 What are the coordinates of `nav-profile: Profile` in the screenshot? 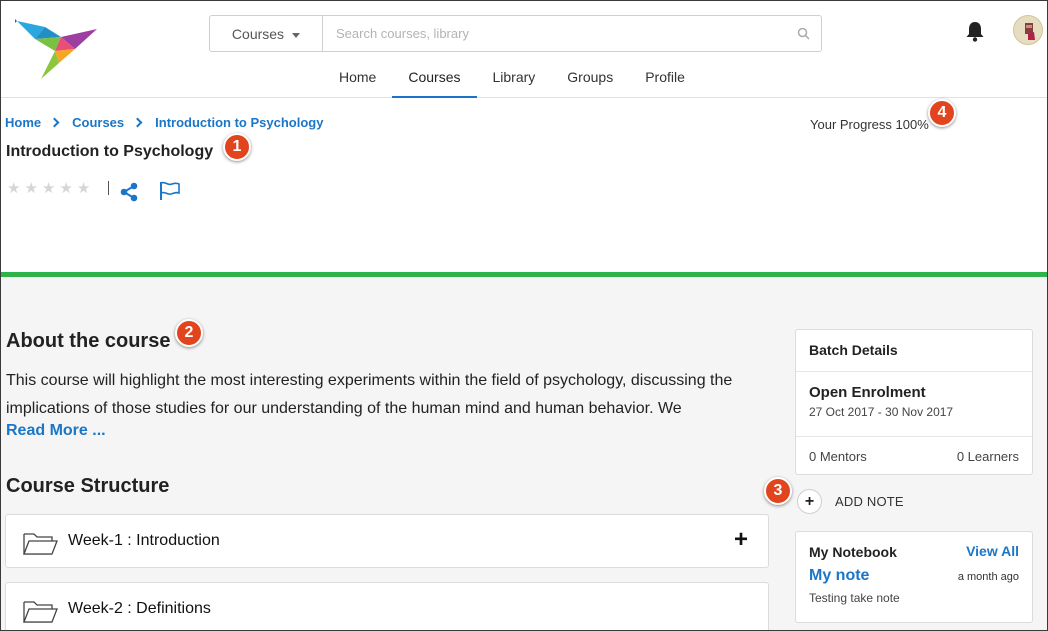 It's located at (665, 78).